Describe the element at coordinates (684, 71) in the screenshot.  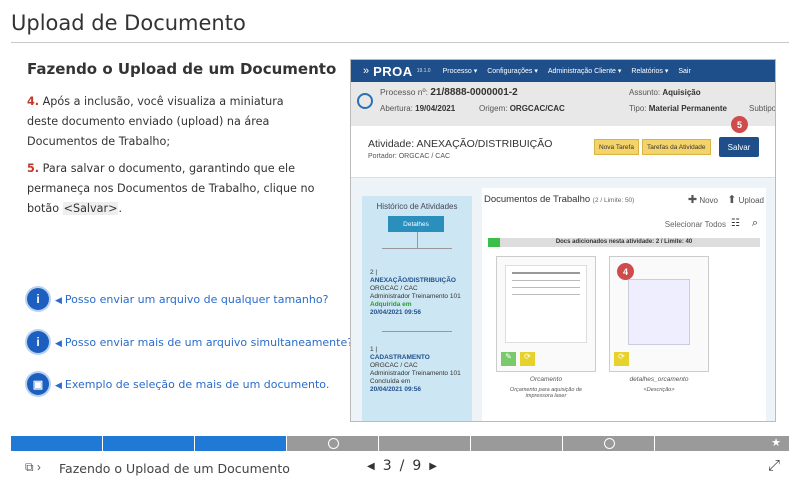
I see `menu-sair: Sair` at that location.